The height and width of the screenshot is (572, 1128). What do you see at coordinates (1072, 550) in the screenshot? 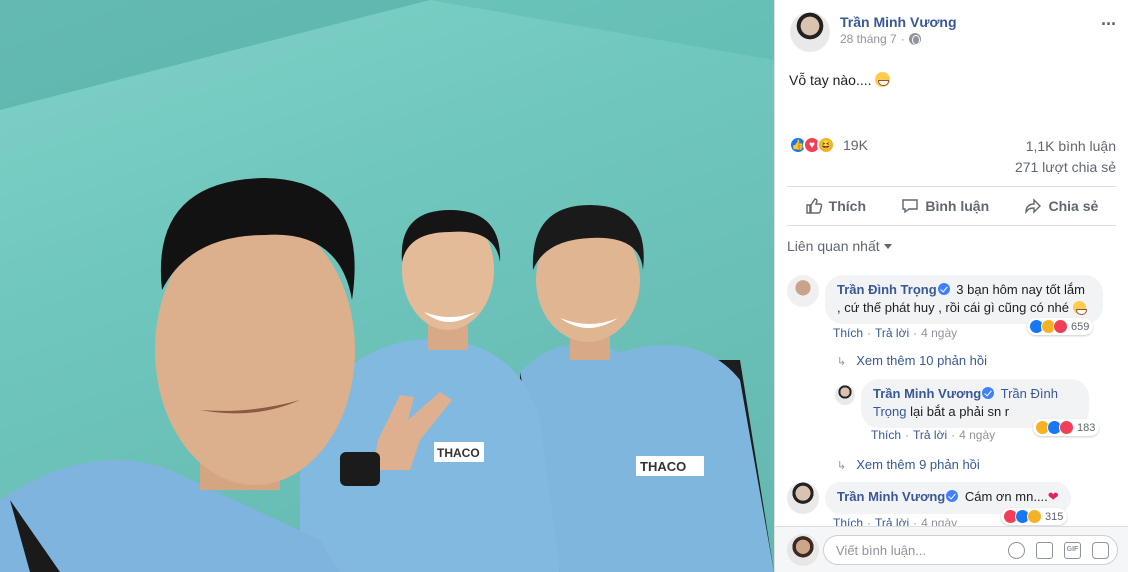
I see `gif-icon: GIF` at bounding box center [1072, 550].